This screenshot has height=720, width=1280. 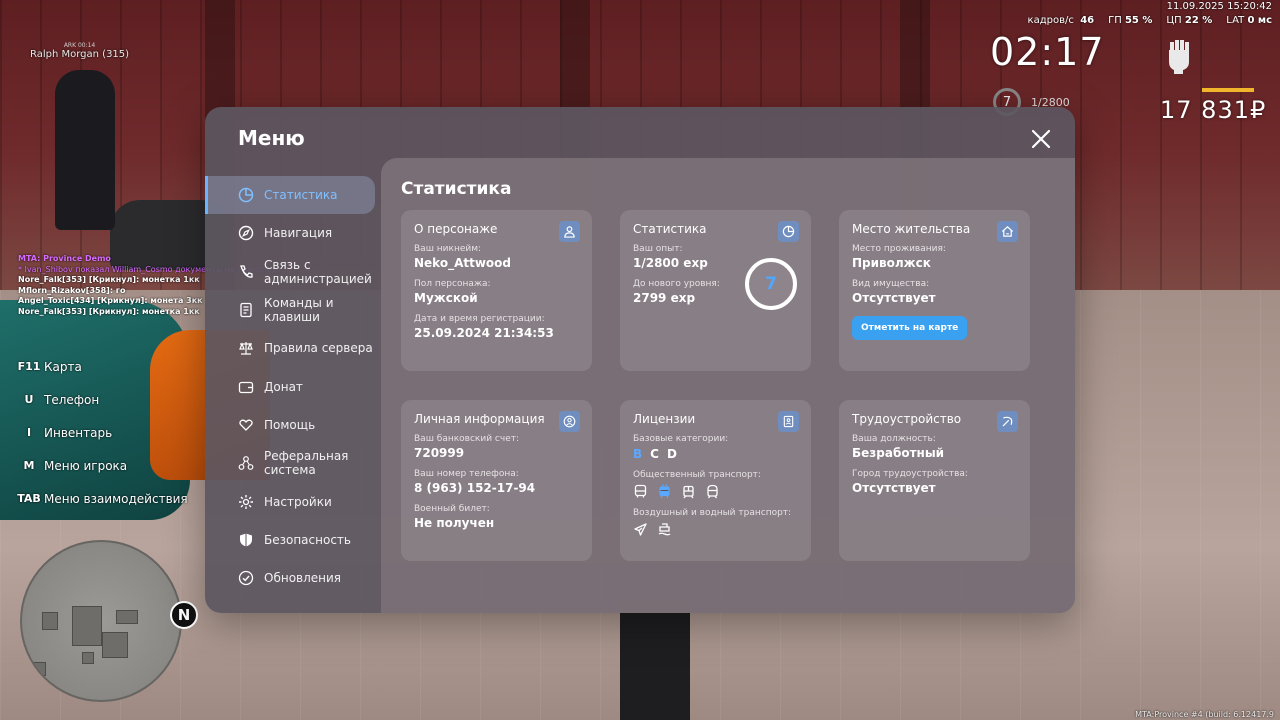 I want to click on nav-item-commands: Команды и клавиши, so click(x=293, y=310).